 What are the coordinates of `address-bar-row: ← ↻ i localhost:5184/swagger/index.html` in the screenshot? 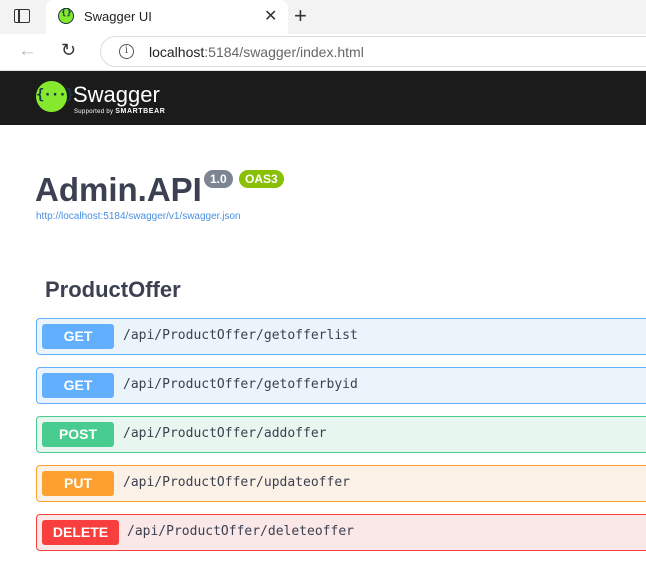 It's located at (323, 52).